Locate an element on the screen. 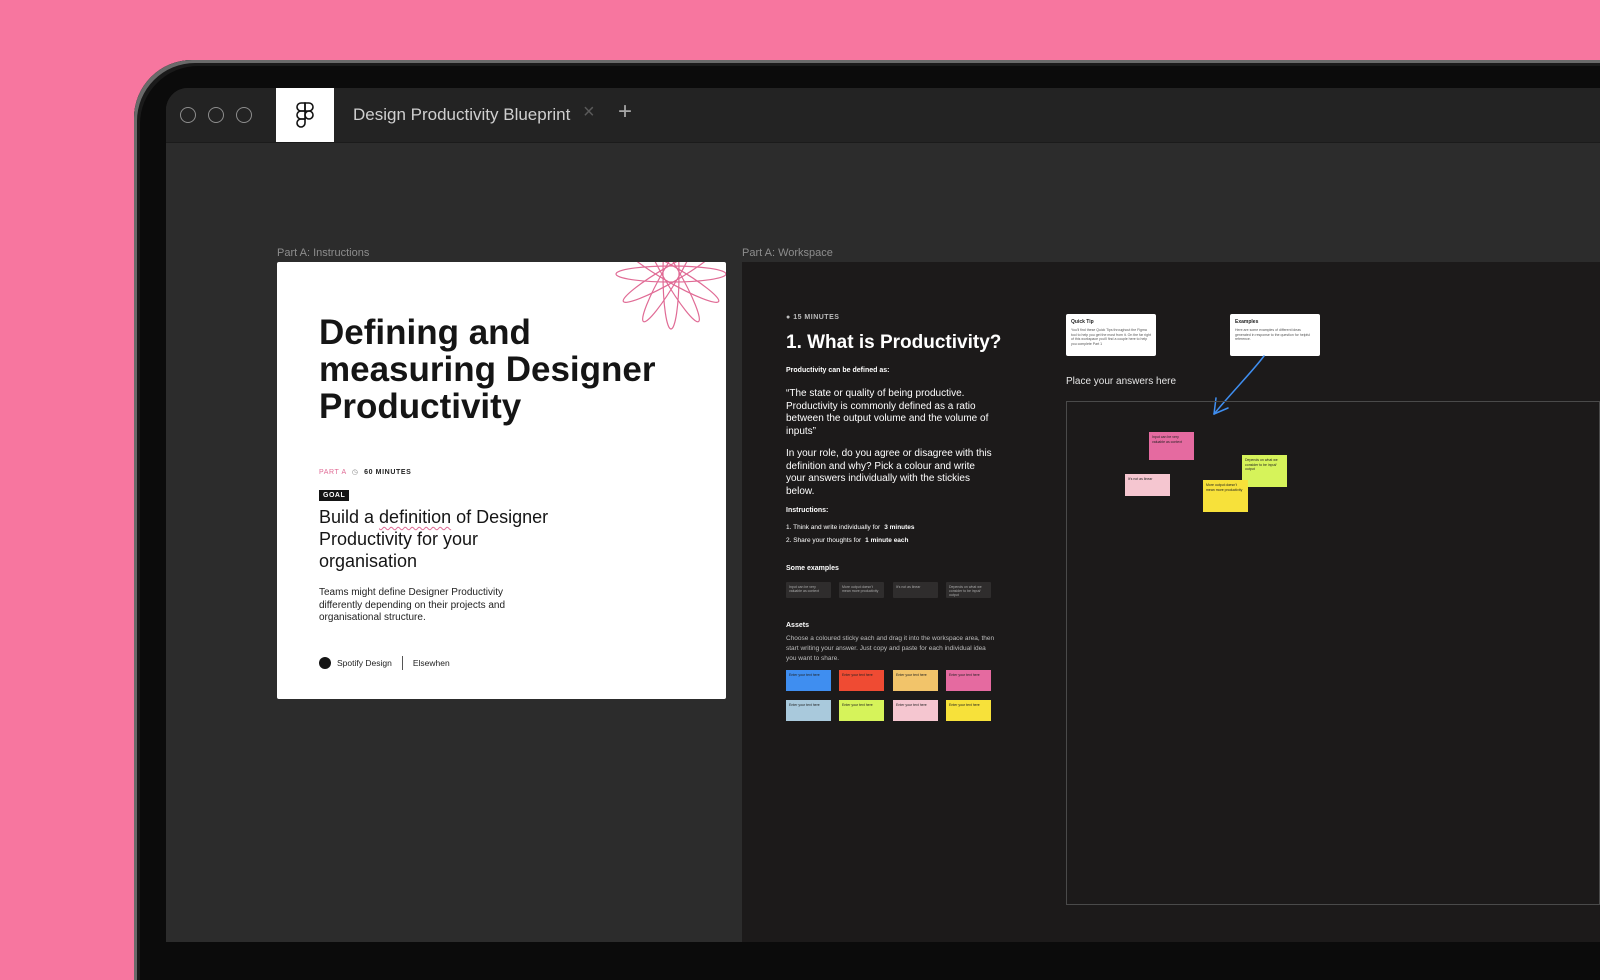 This screenshot has width=1600, height=980. meta-row: PART A ◷ 60 MINUTES is located at coordinates (365, 472).